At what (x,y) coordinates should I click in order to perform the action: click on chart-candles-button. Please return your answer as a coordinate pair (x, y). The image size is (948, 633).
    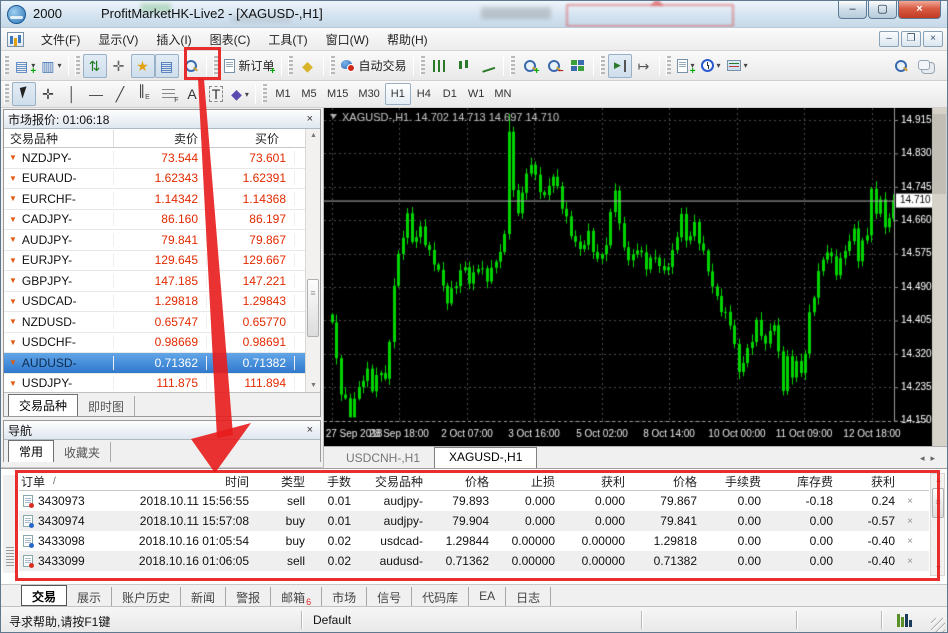
    Looking at the image, I should click on (464, 66).